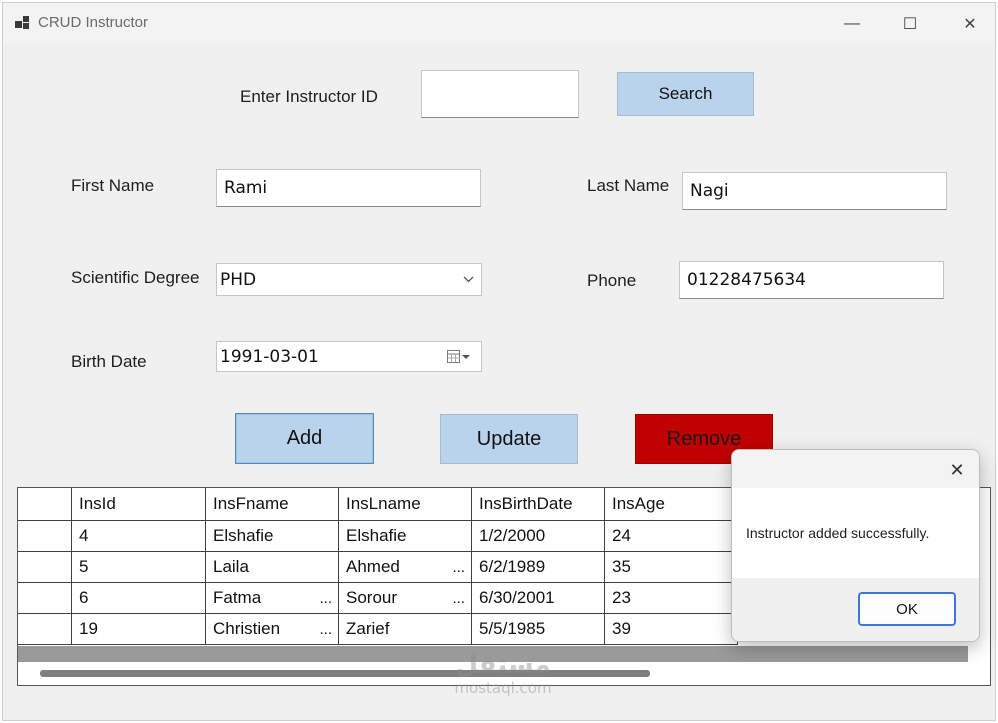 Image resolution: width=998 pixels, height=723 pixels. What do you see at coordinates (405, 629) in the screenshot?
I see `cell-lname: Zarief` at bounding box center [405, 629].